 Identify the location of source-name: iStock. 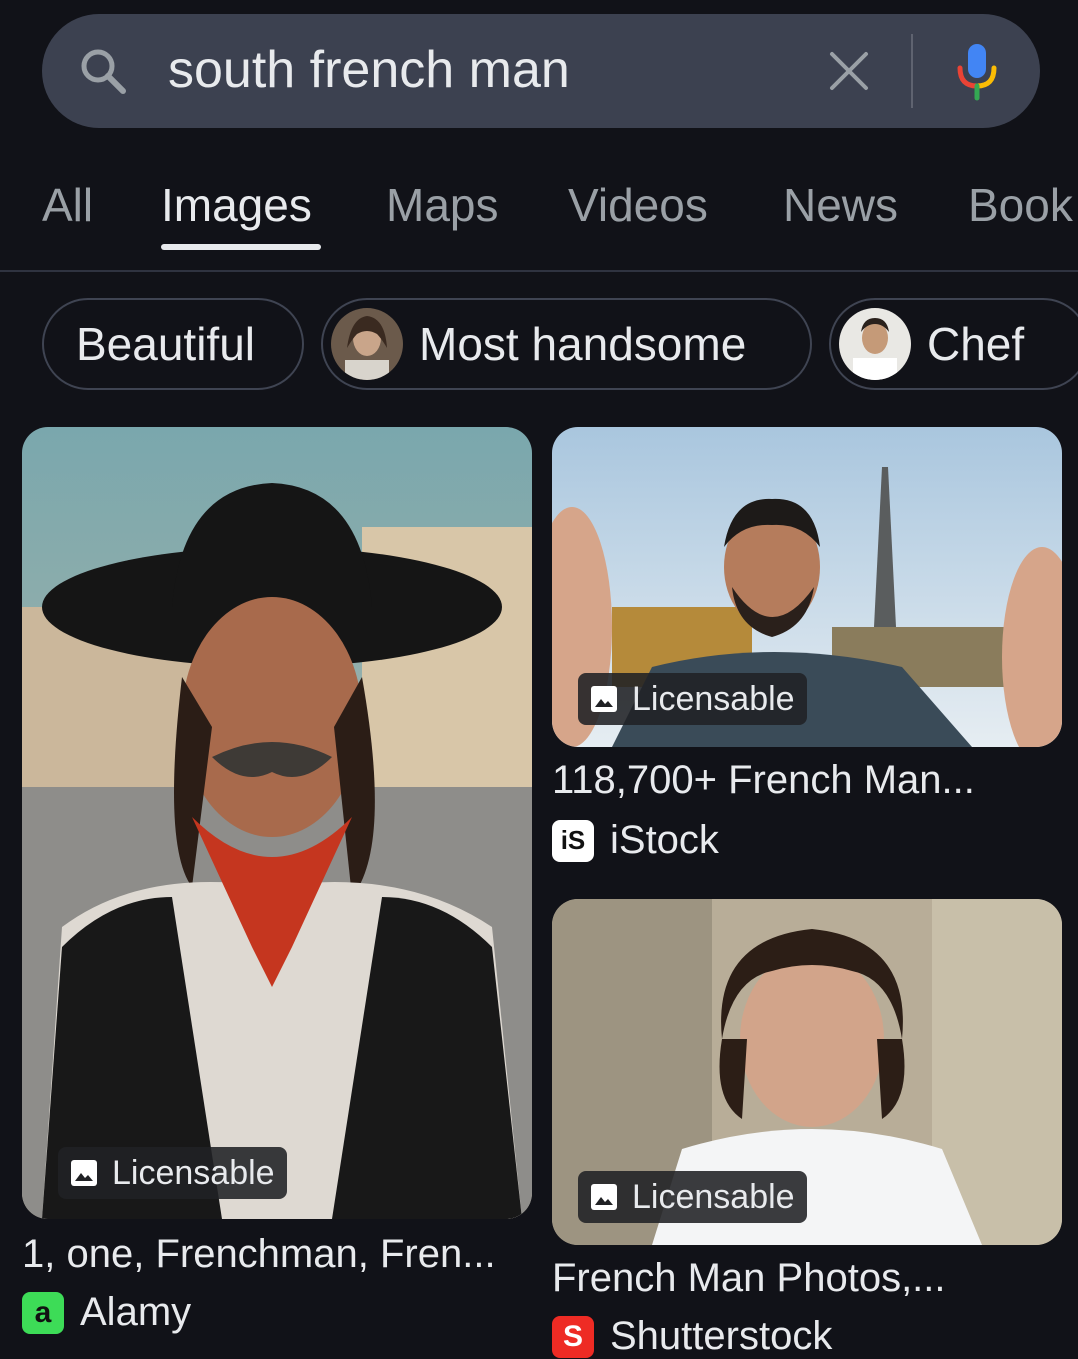
(664, 840).